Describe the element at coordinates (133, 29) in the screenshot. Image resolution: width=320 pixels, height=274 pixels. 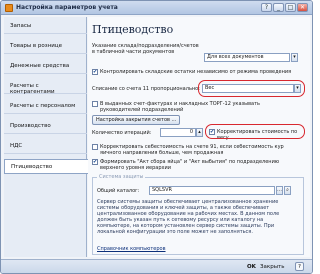
I see `page-title: Птицеводство` at that location.